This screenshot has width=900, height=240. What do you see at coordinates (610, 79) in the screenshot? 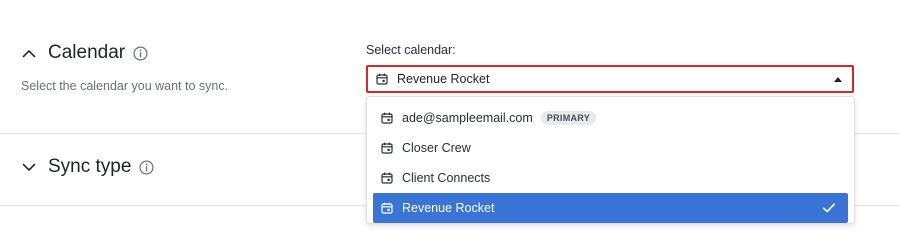
I see `calendar-select: Revenue Rocket` at bounding box center [610, 79].